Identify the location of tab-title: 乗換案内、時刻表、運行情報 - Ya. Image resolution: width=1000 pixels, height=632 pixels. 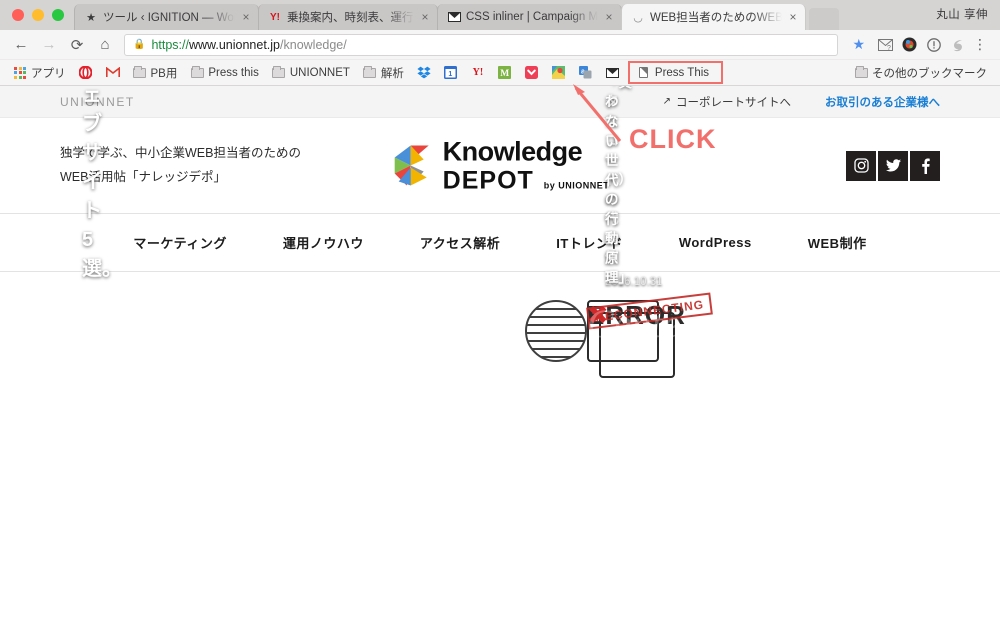
(350, 18).